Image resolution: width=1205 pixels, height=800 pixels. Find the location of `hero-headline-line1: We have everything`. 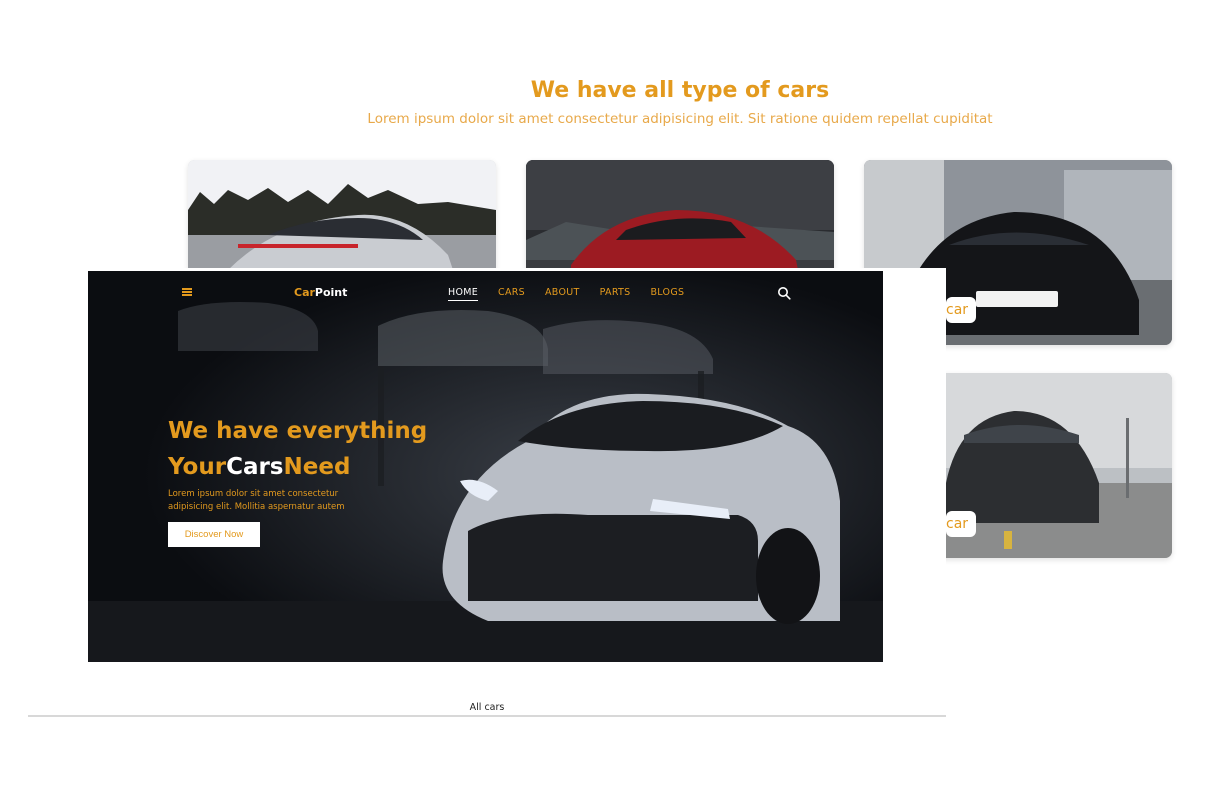

hero-headline-line1: We have everything is located at coordinates (298, 431).